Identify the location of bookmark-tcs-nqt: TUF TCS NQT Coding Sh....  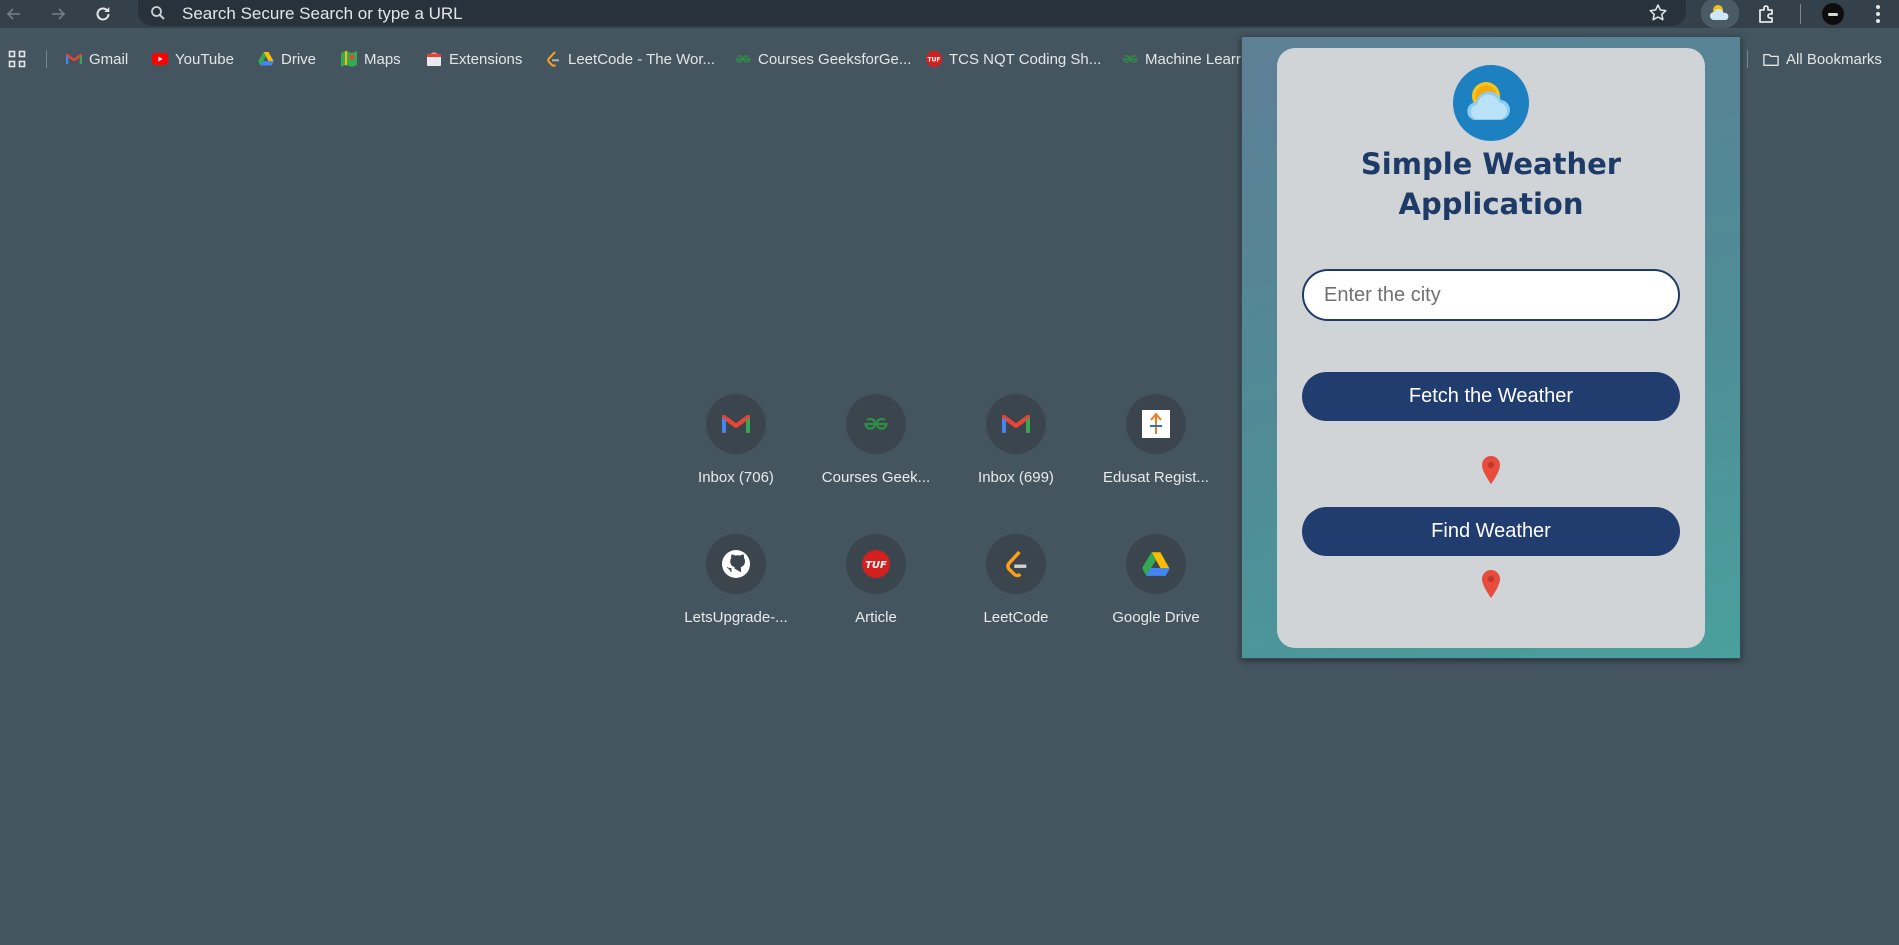
(1013, 59).